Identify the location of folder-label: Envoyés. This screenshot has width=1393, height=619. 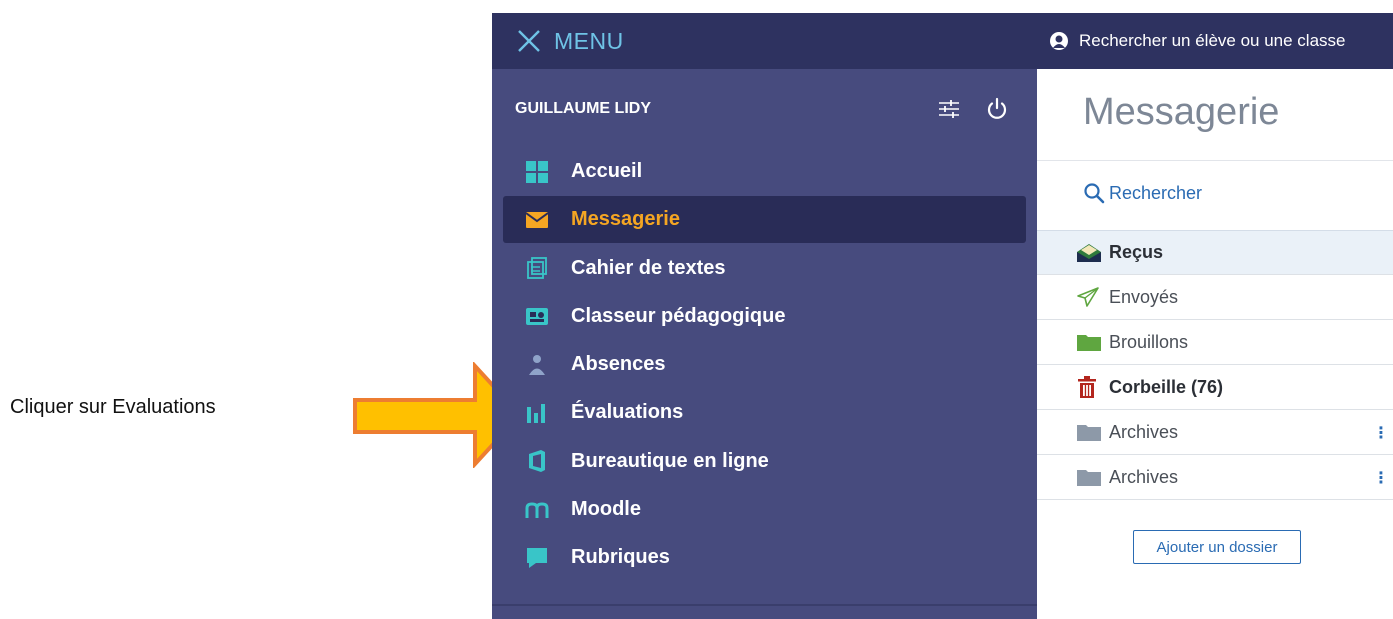
(1144, 296).